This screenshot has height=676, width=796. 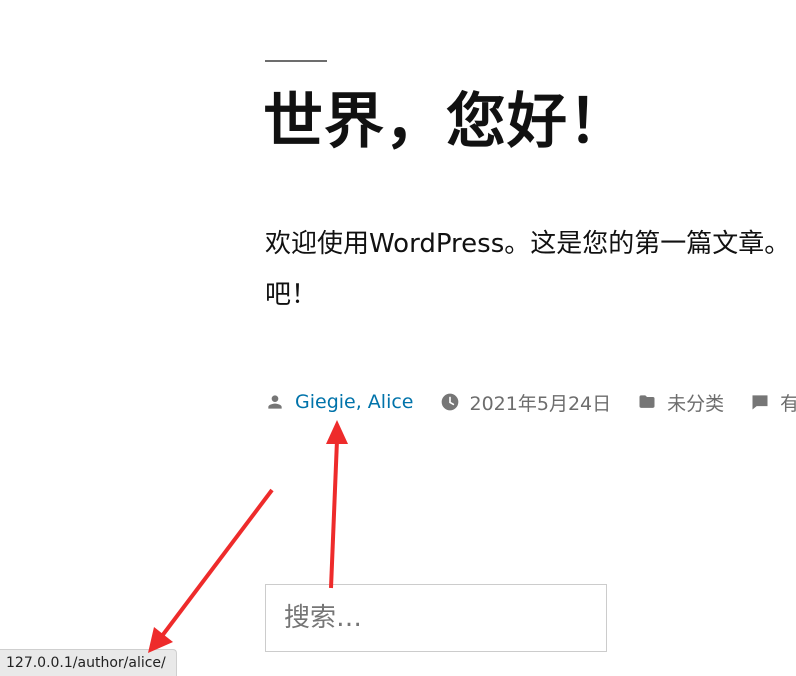 What do you see at coordinates (446, 122) in the screenshot?
I see `post-title: 世界，您好！` at bounding box center [446, 122].